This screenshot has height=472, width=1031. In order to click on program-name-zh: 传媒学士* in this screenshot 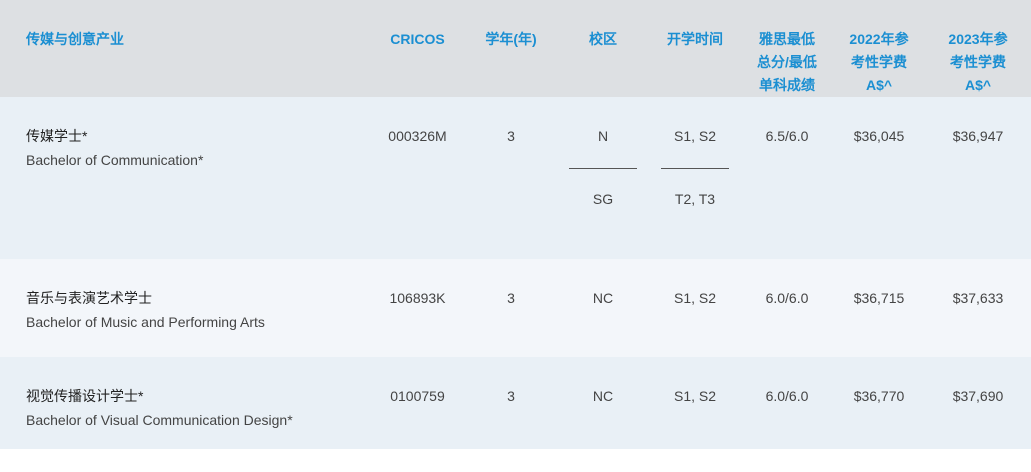, I will do `click(57, 136)`.